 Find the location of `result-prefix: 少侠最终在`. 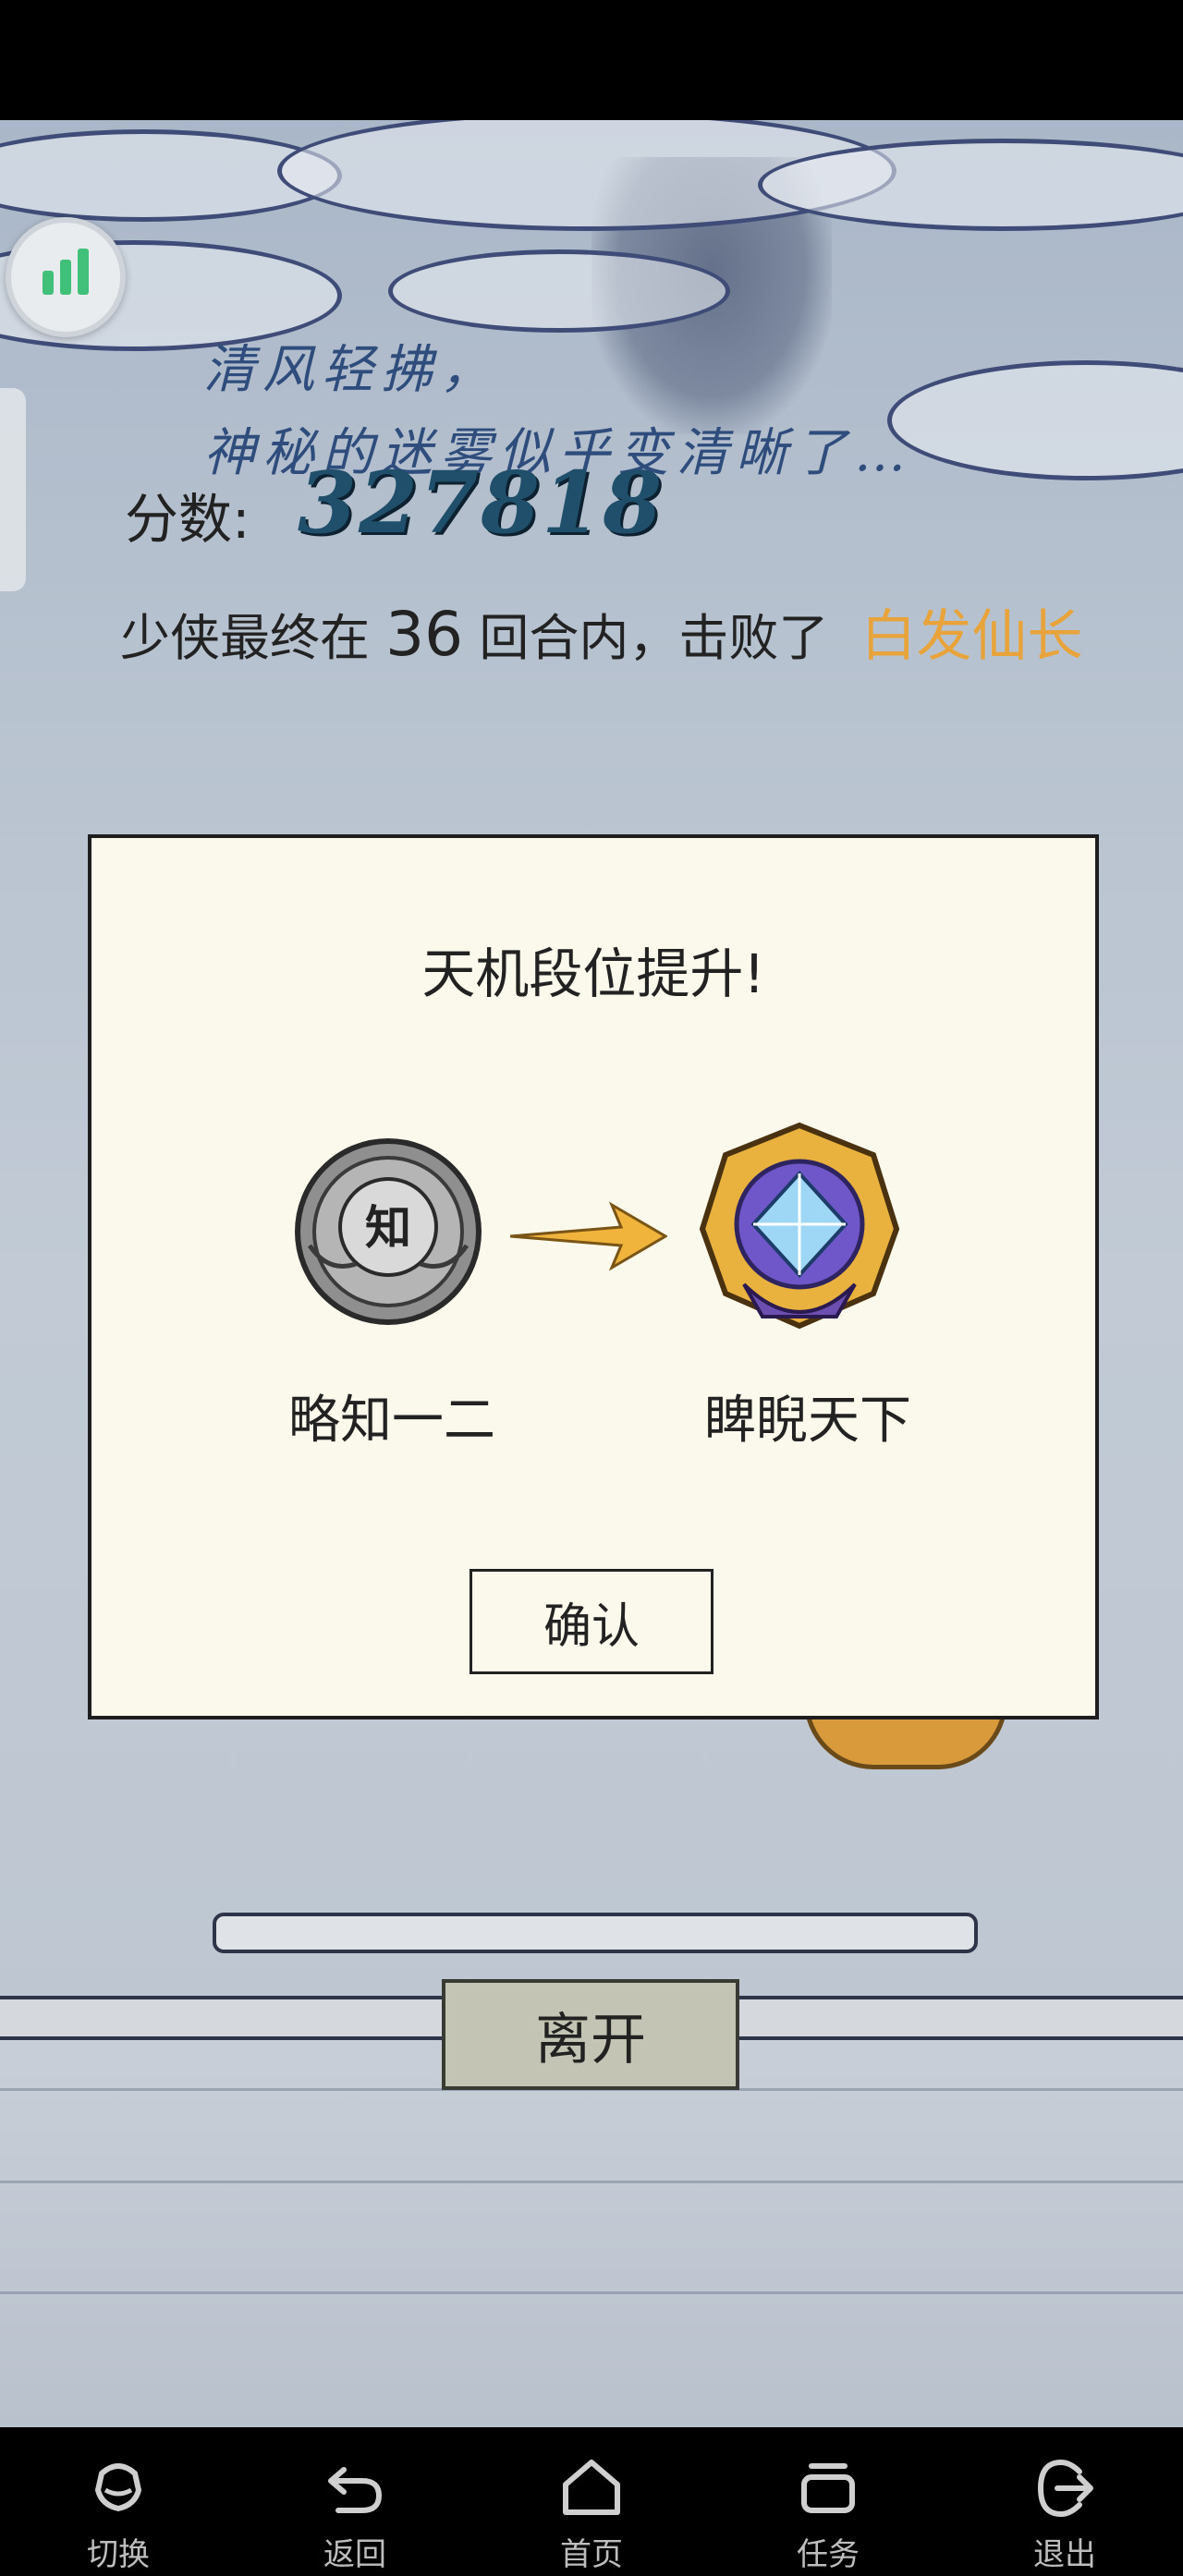

result-prefix: 少侠最终在 is located at coordinates (245, 638).